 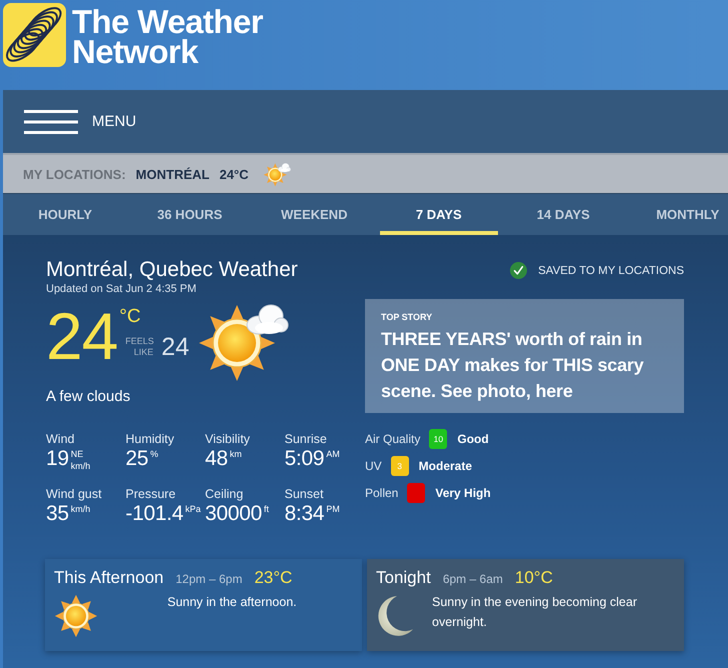 I want to click on unit-label: AM, so click(x=333, y=454).